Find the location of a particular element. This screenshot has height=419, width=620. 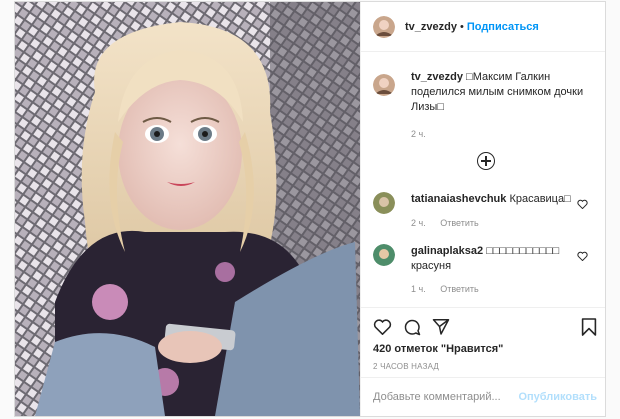

comment-username: galinaplaksa2 is located at coordinates (447, 251).